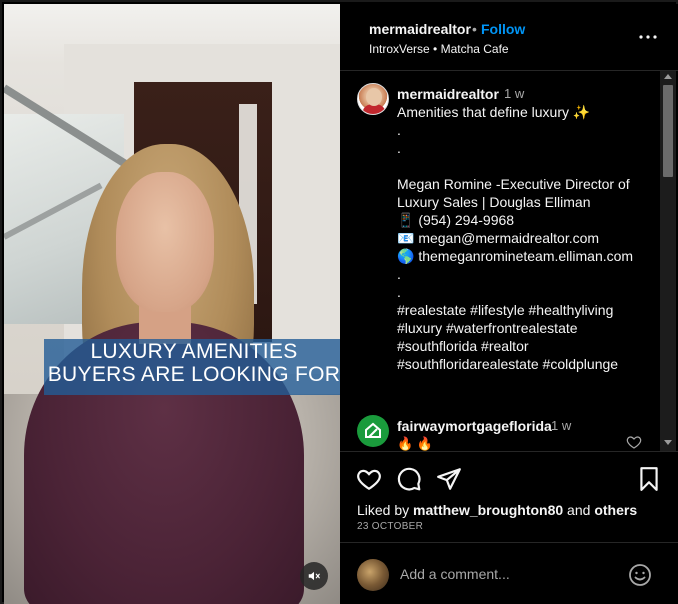 Image resolution: width=678 pixels, height=604 pixels. Describe the element at coordinates (668, 76) in the screenshot. I see `scroll-up-arrow-icon` at that location.